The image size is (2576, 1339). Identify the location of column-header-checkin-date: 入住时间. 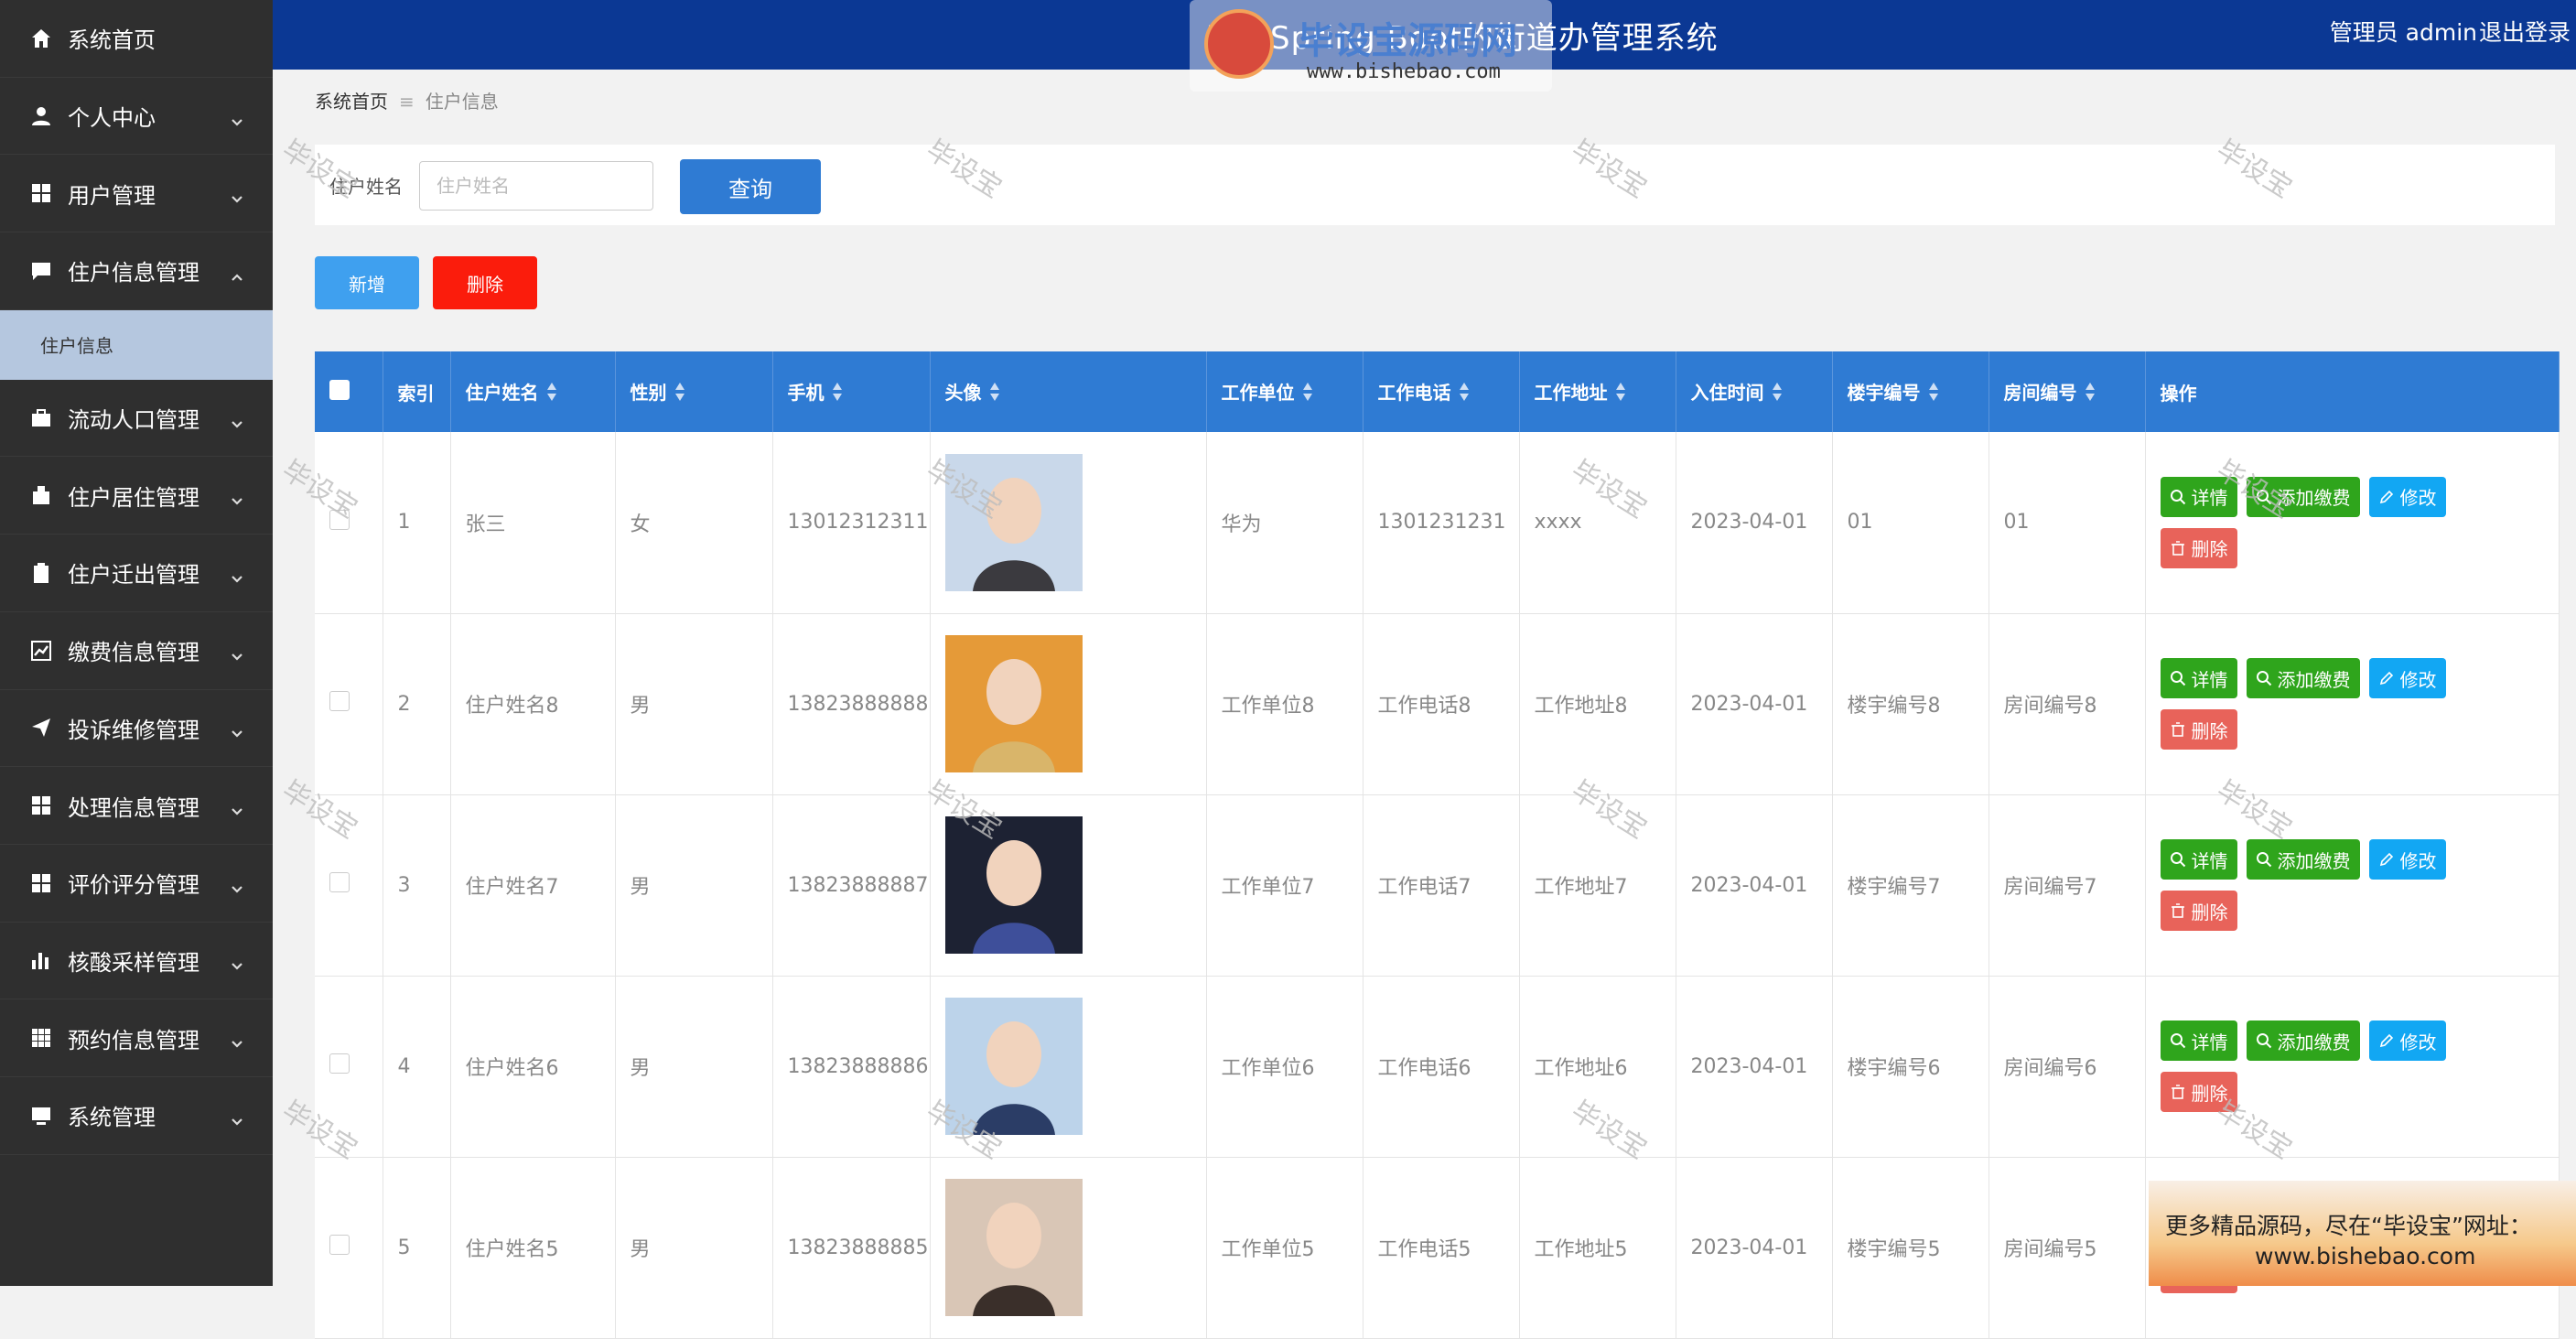
(1754, 391).